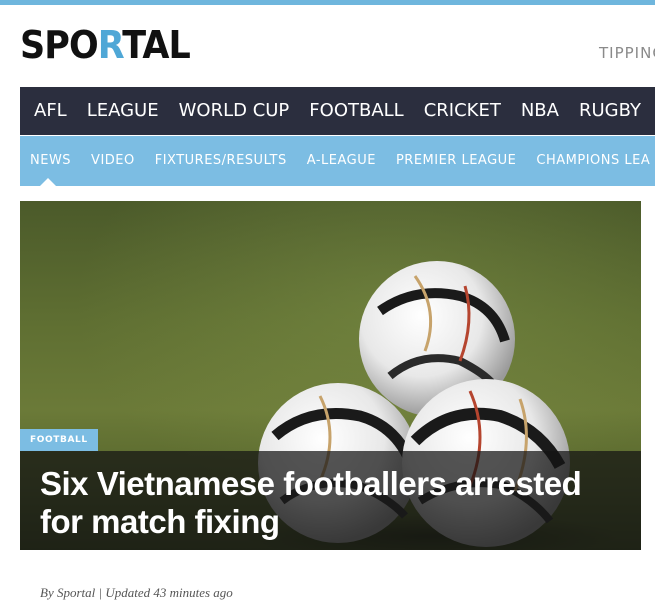 This screenshot has width=655, height=603. I want to click on nav-item-cricket: CRICKET, so click(462, 111).